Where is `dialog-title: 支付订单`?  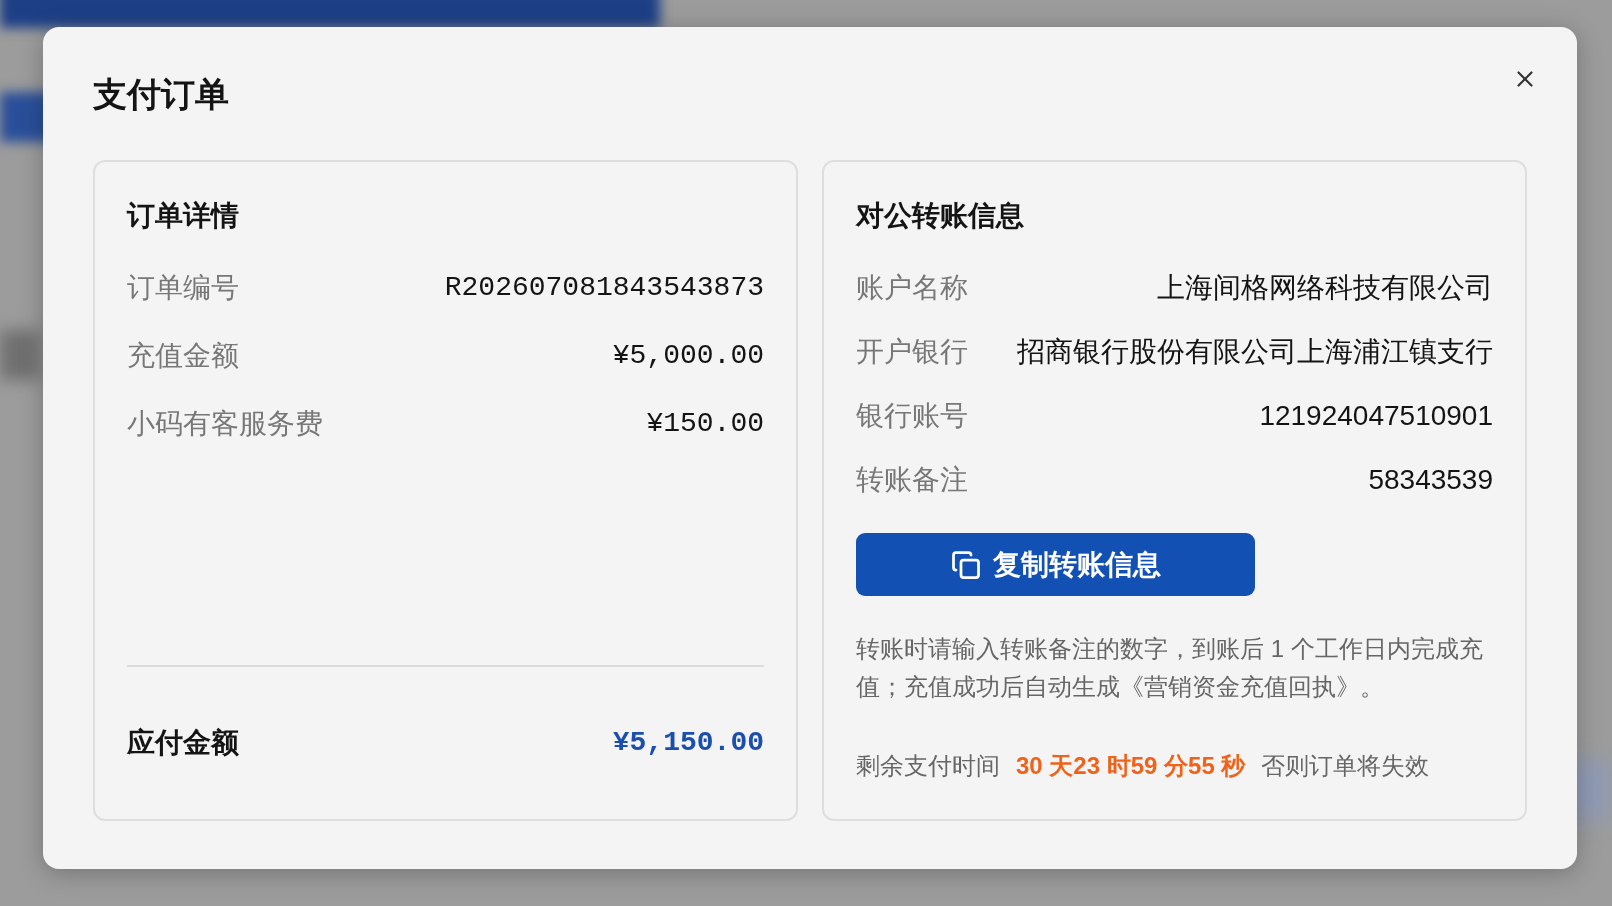
dialog-title: 支付订单 is located at coordinates (161, 94).